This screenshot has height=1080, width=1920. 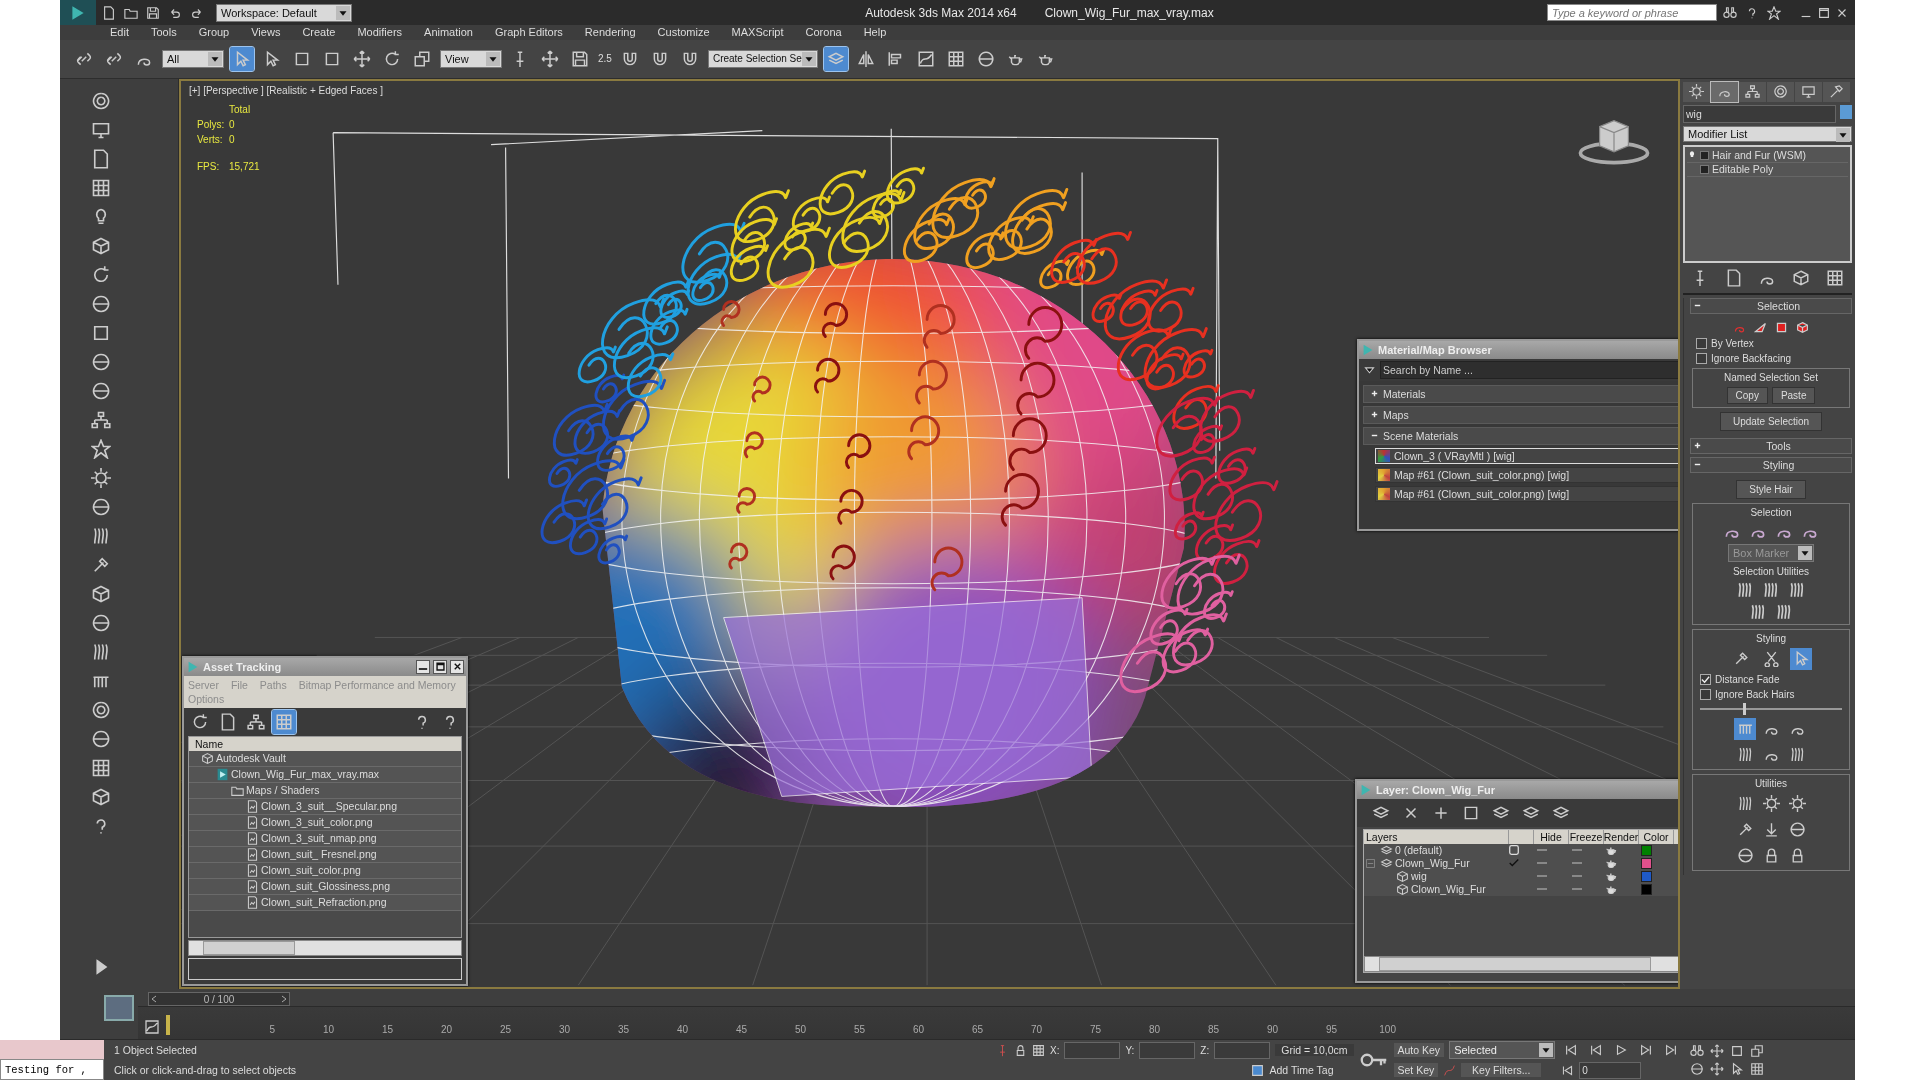 What do you see at coordinates (386, 1029) in the screenshot?
I see `frame-number: 15` at bounding box center [386, 1029].